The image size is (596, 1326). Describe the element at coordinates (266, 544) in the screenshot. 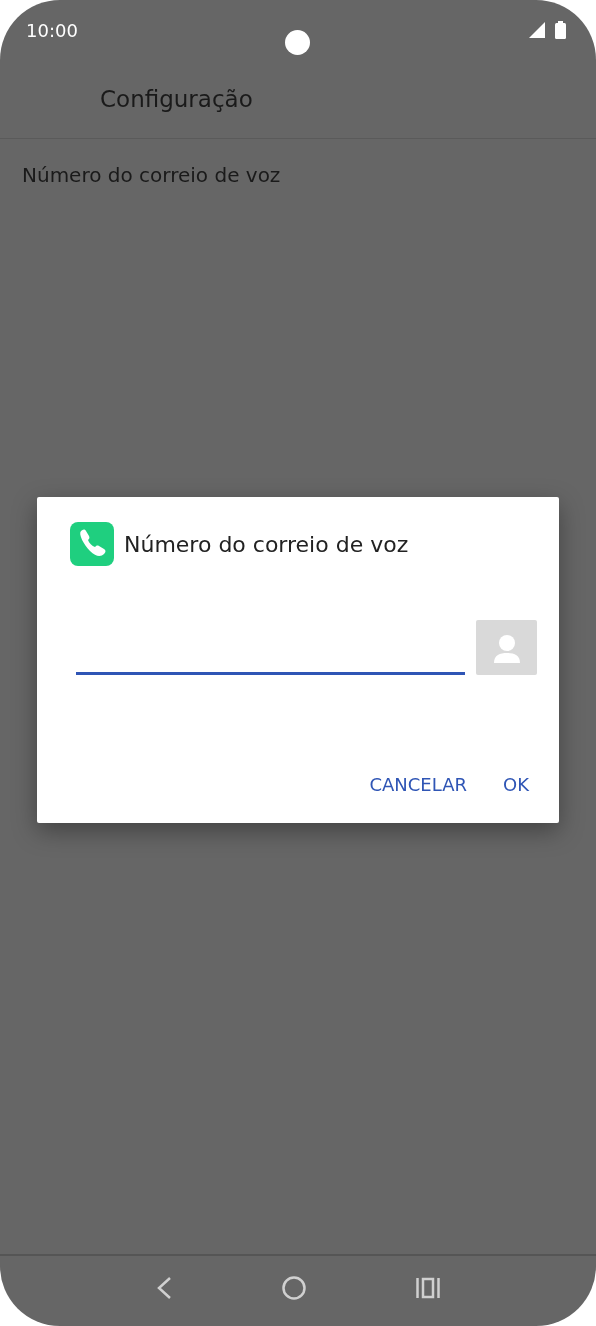

I see `dialog-title: Número do correio de voz` at that location.